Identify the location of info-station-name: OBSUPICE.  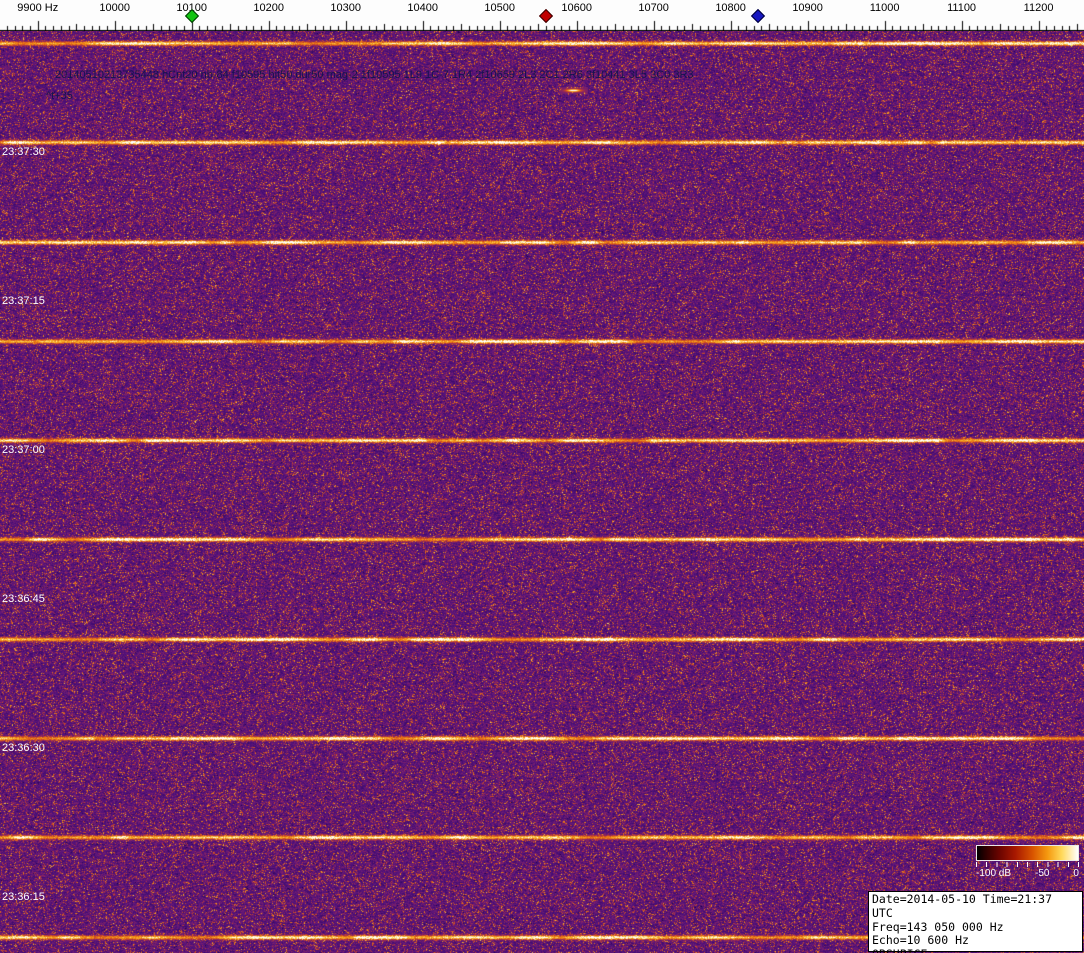
(975, 950).